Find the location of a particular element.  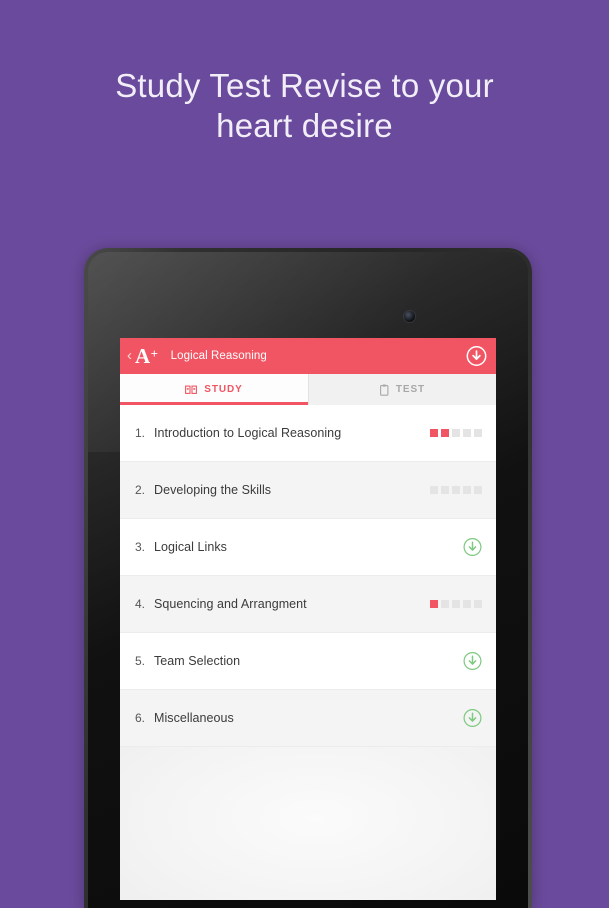

app-logo-letter: A is located at coordinates (142, 355).